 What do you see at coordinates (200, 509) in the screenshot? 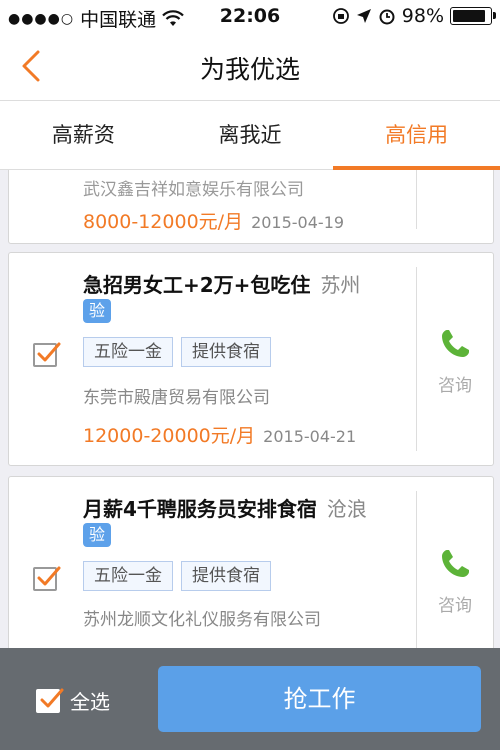
I see `job-title-text: 月薪4千聘服务员安排食宿` at bounding box center [200, 509].